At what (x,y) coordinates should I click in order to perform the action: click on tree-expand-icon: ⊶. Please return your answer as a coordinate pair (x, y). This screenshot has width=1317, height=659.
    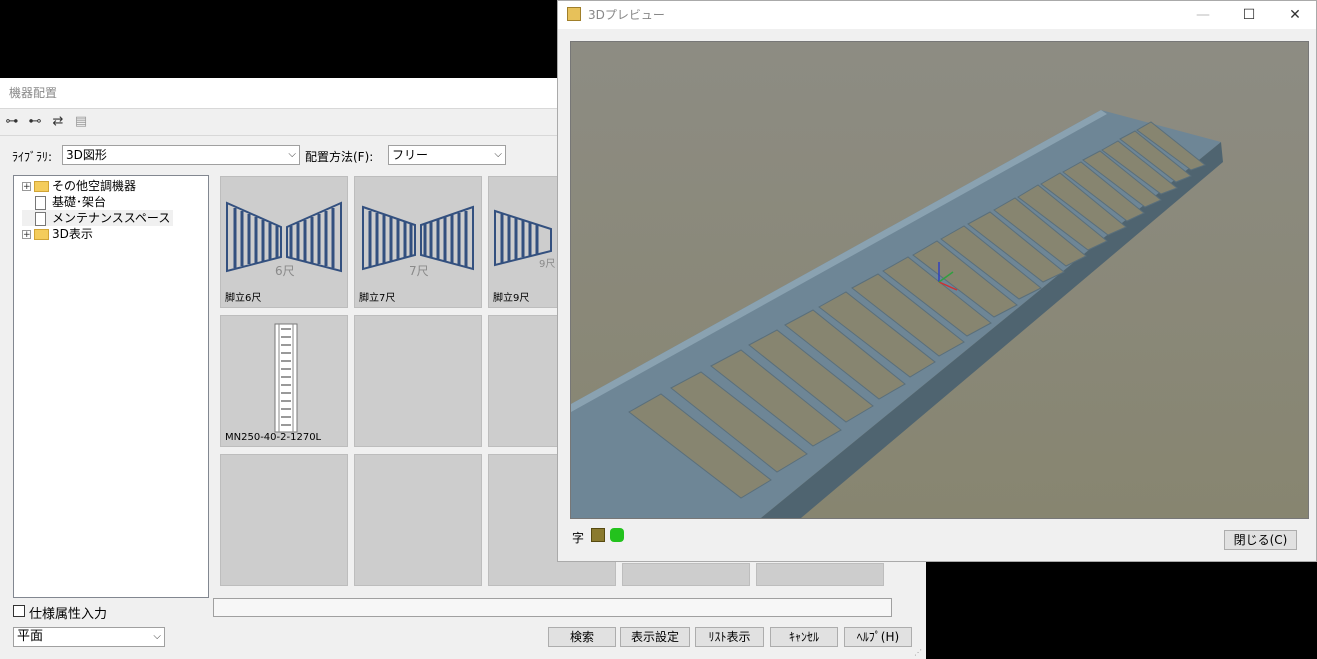
    Looking at the image, I should click on (12, 122).